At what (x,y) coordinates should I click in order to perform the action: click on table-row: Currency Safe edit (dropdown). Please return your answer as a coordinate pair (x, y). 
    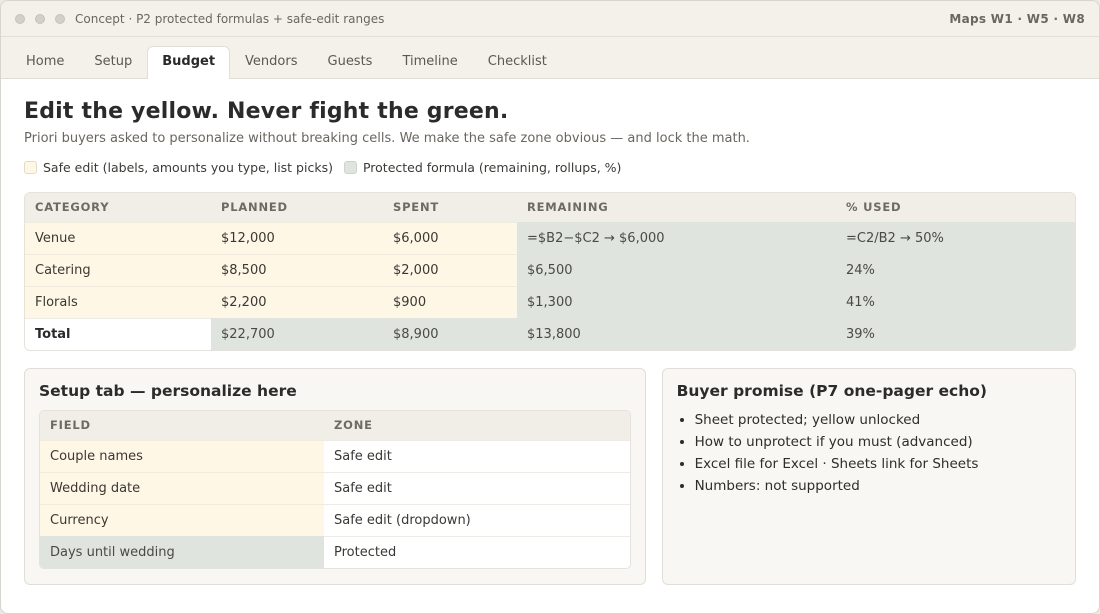
    Looking at the image, I should click on (335, 519).